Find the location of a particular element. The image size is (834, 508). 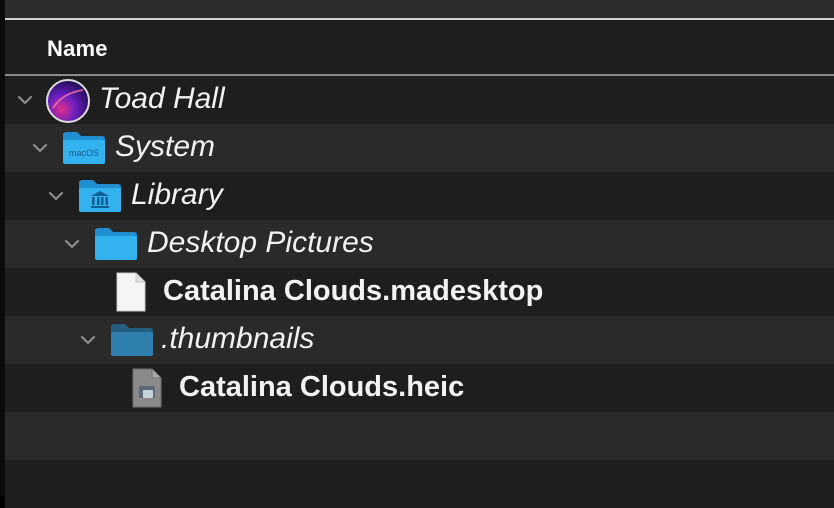

list-item-catalina-clouds-heic: Catalina Clouds.heic is located at coordinates (419, 388).